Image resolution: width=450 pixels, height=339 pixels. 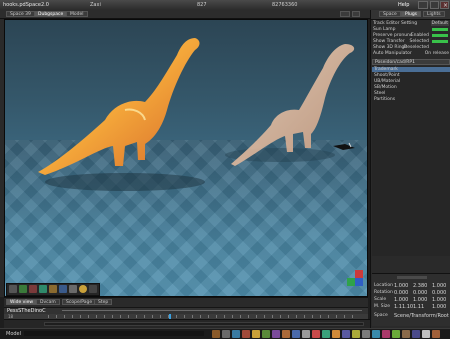 What do you see at coordinates (440, 35) in the screenshot?
I see `preserve-toggle` at bounding box center [440, 35].